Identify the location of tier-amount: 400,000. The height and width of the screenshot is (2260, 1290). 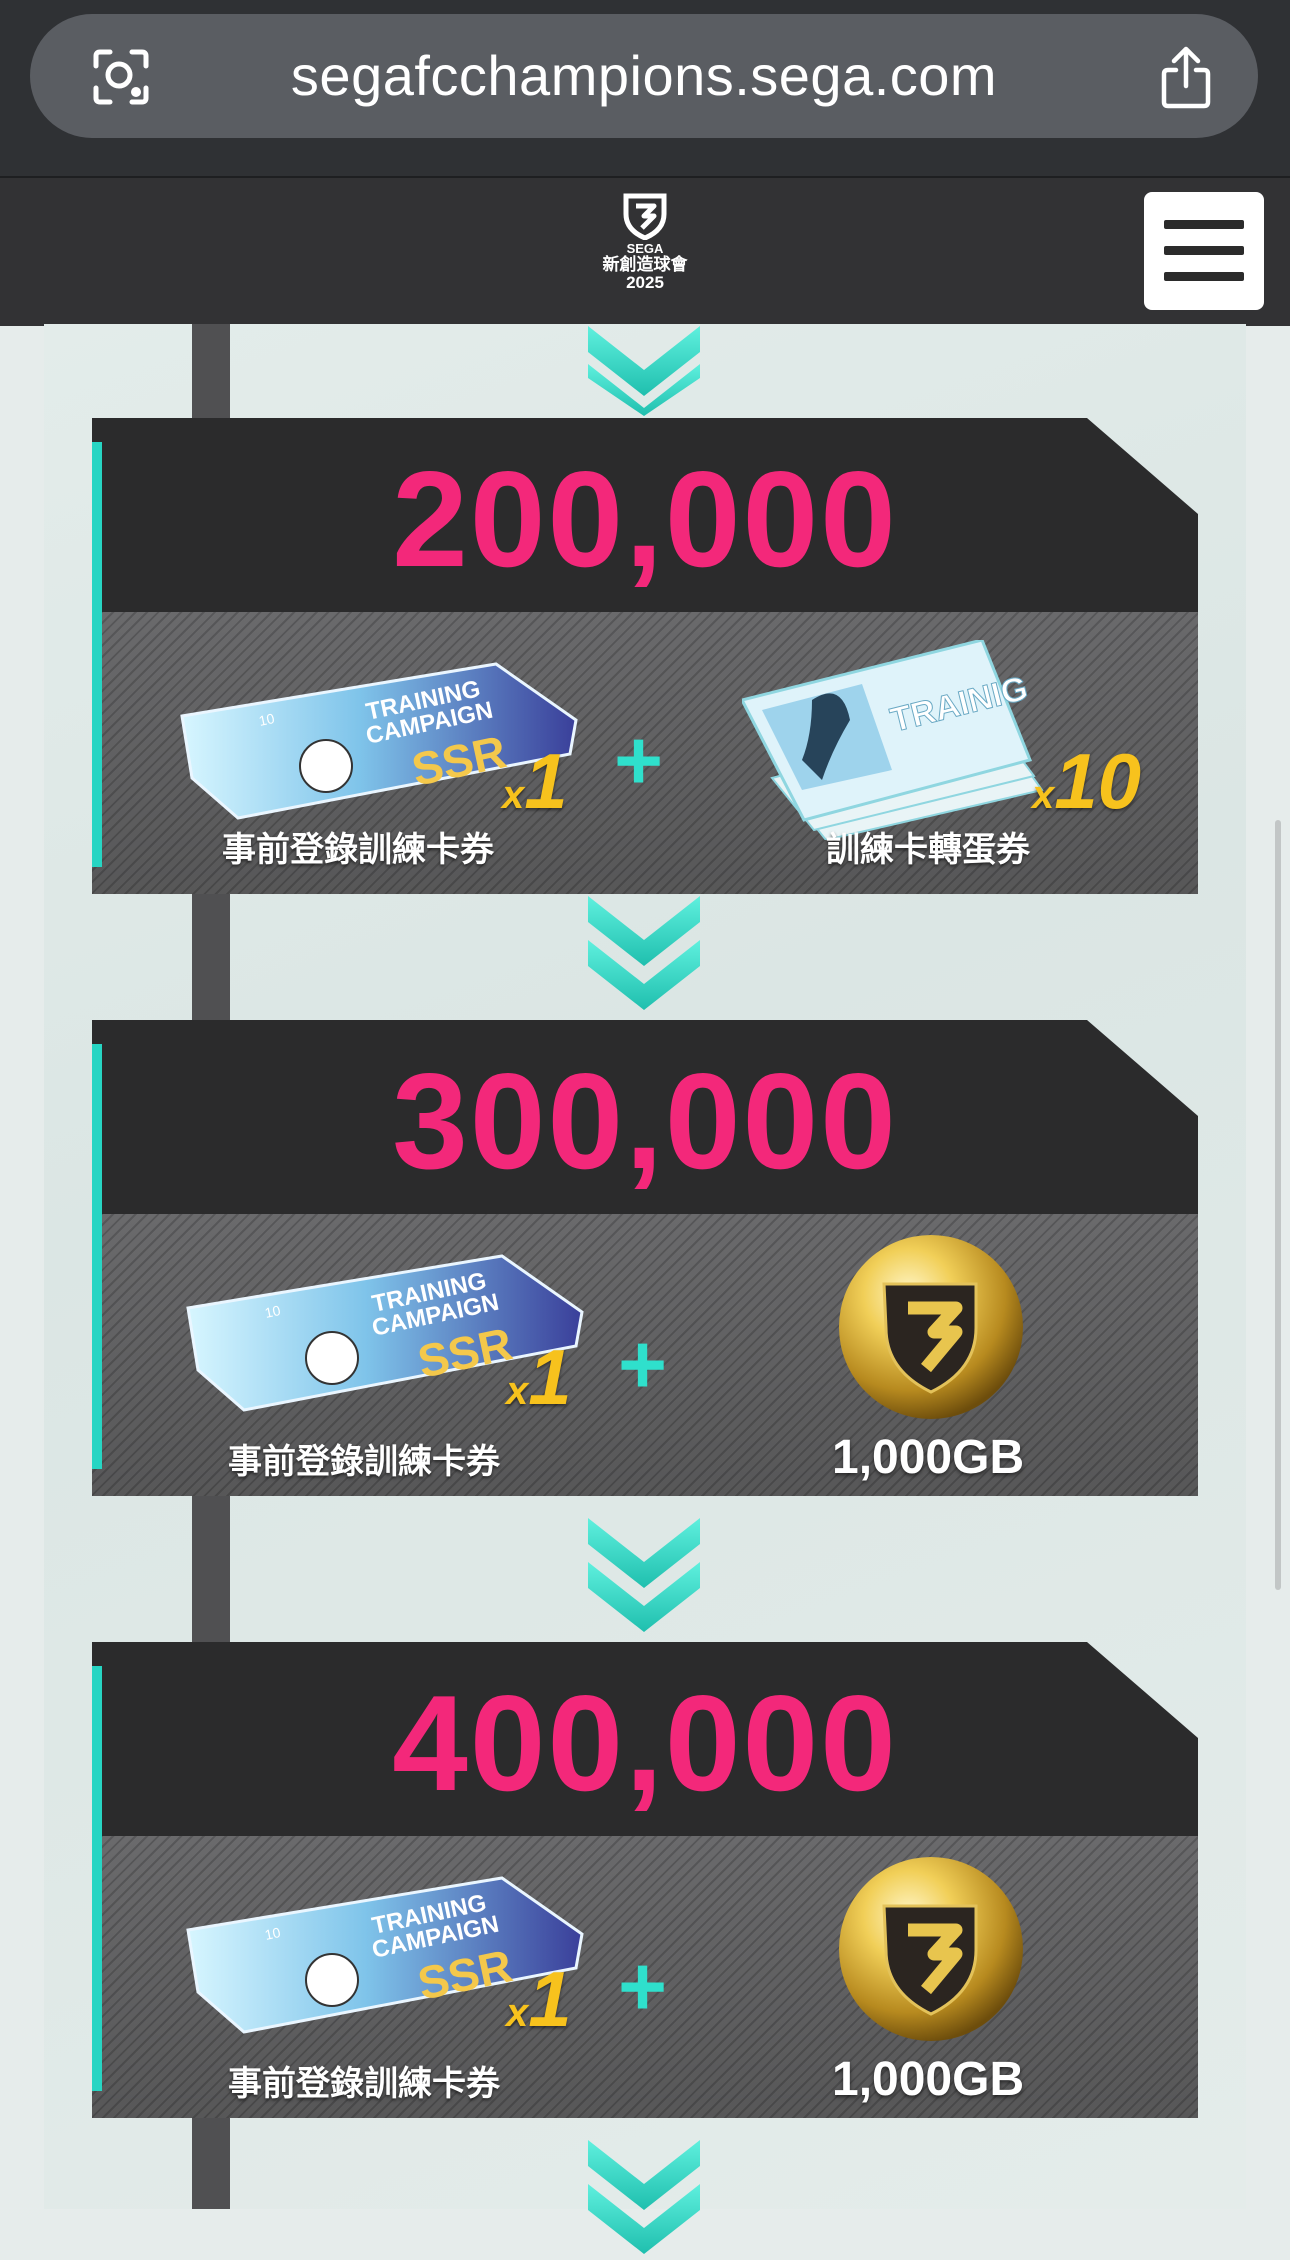
(645, 1743).